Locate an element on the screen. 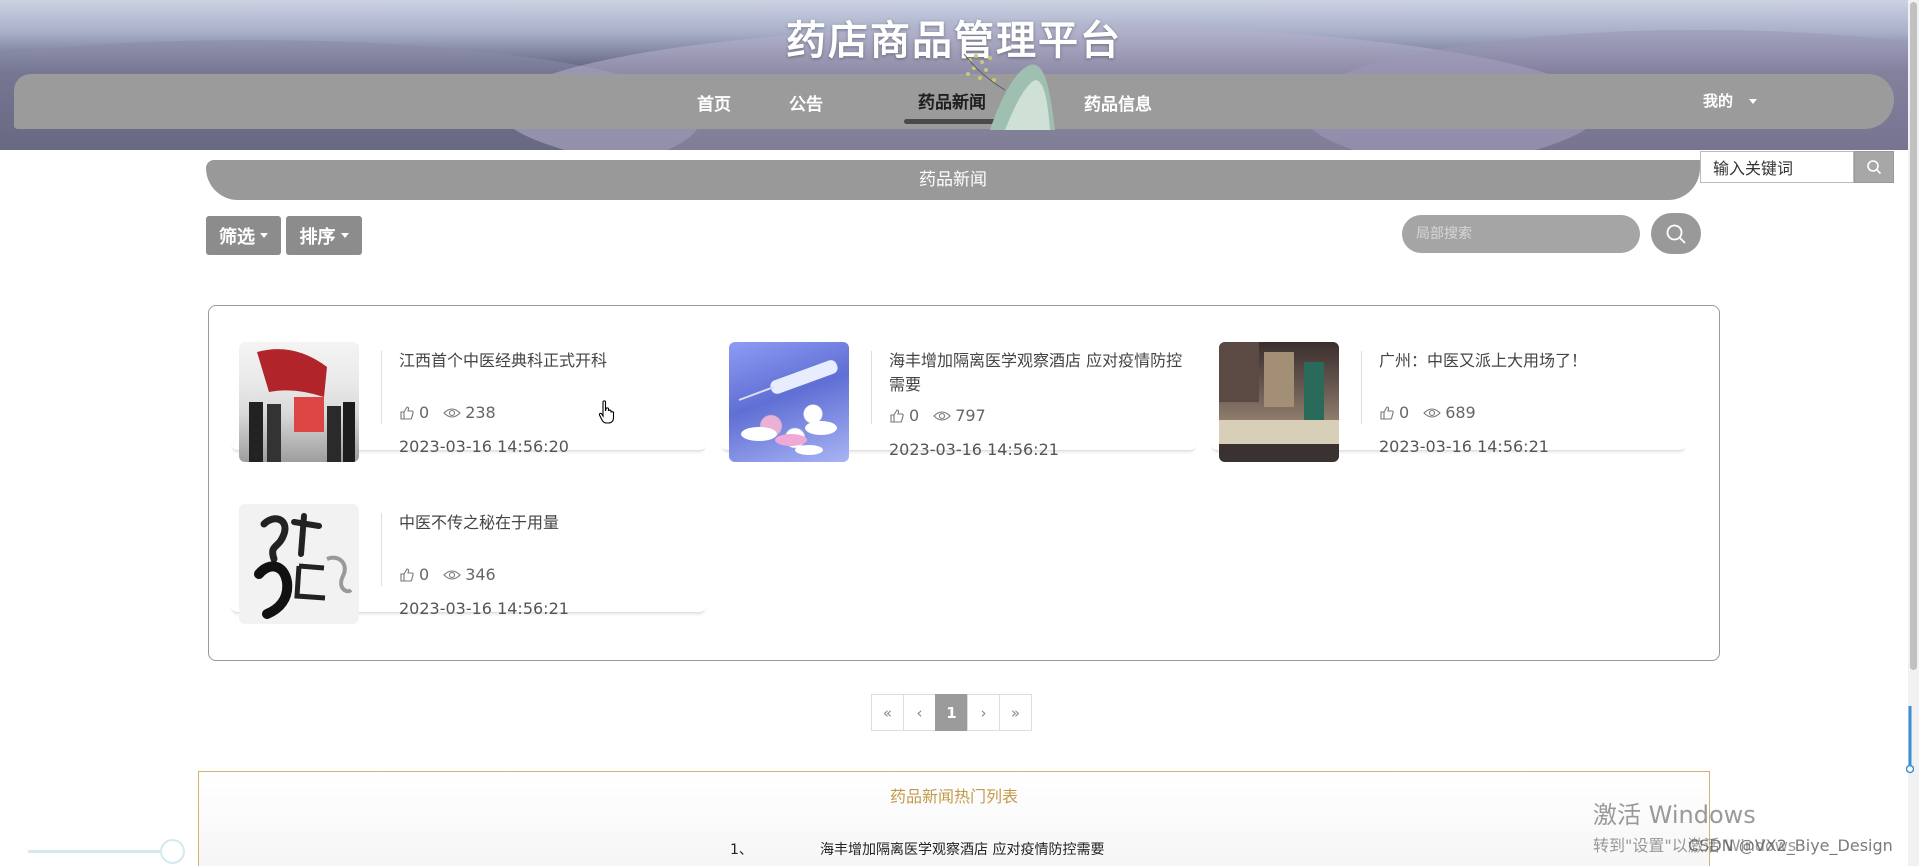 The image size is (1919, 866). view-count: 797 is located at coordinates (970, 415).